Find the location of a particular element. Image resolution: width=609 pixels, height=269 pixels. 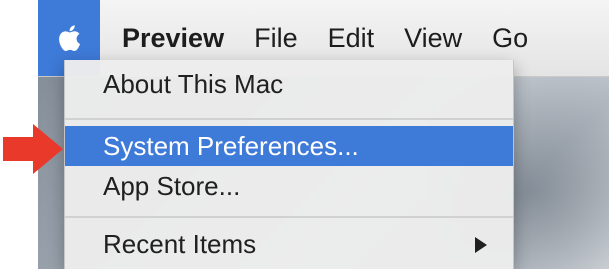

menu-item-recent-items-label: Recent Items is located at coordinates (180, 244).